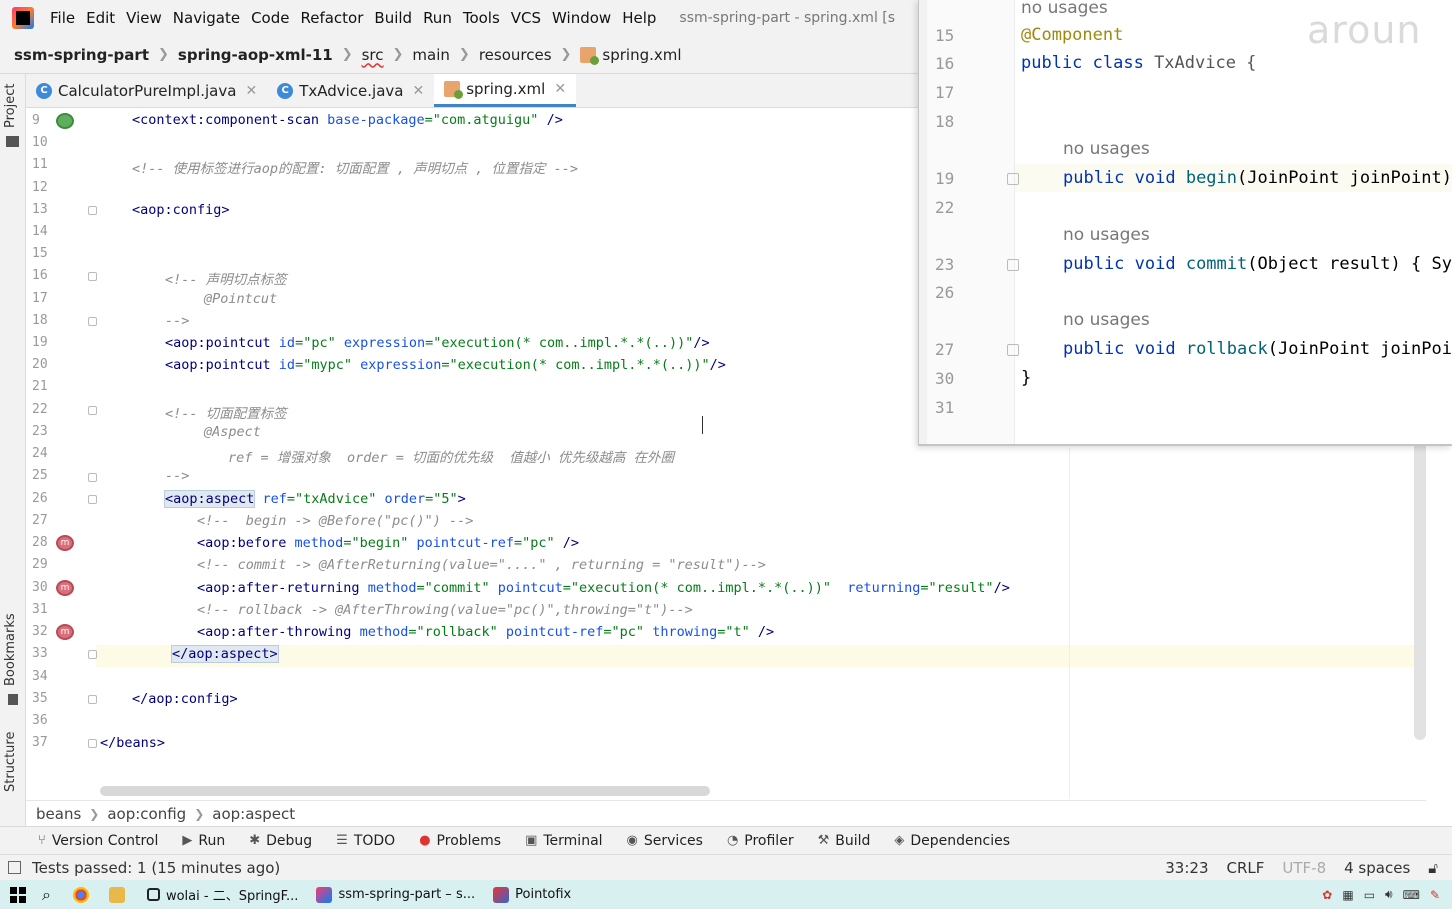  I want to click on menu-edit: Edit, so click(100, 18).